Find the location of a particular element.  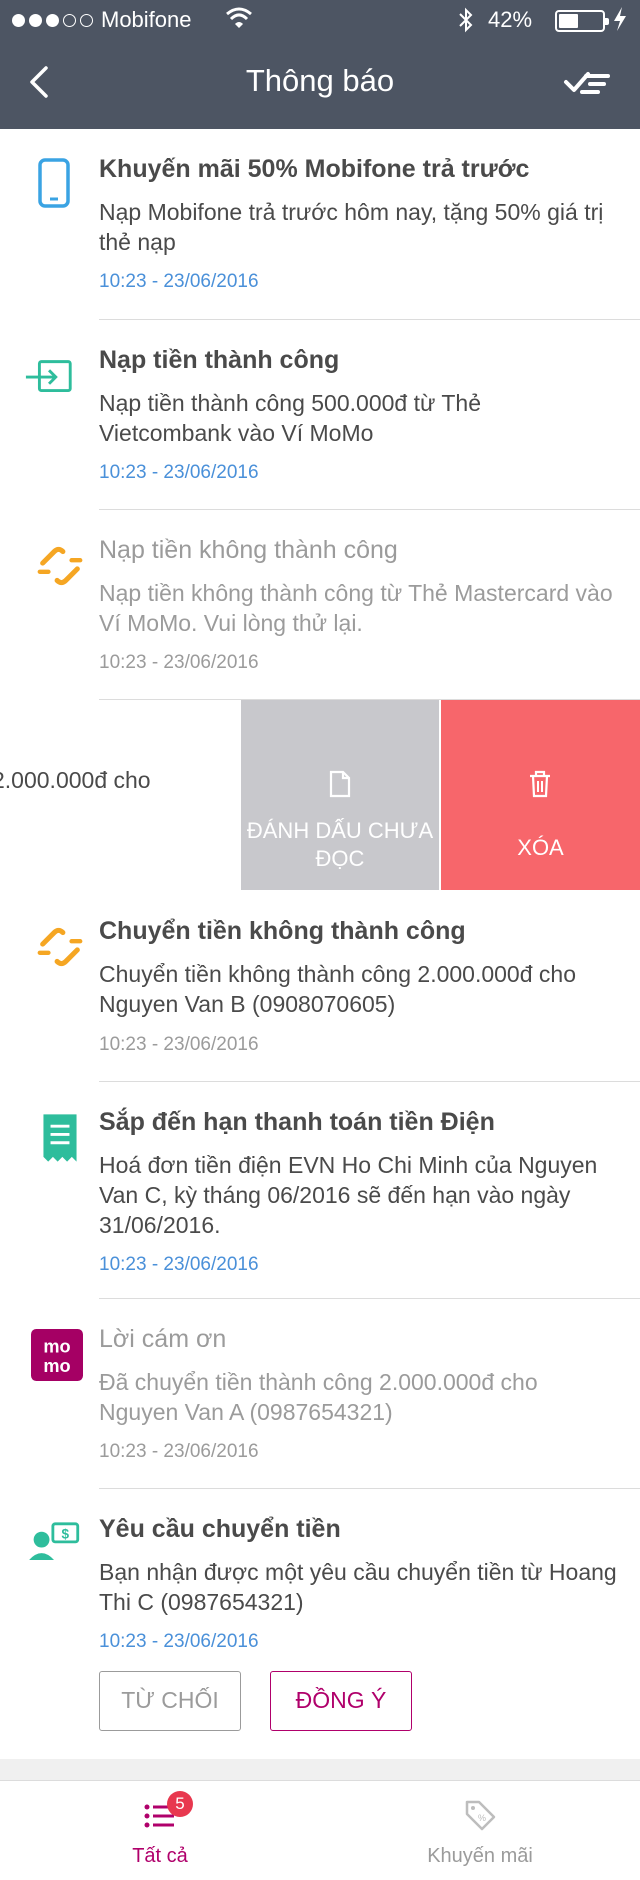

charging-icon is located at coordinates (620, 19).